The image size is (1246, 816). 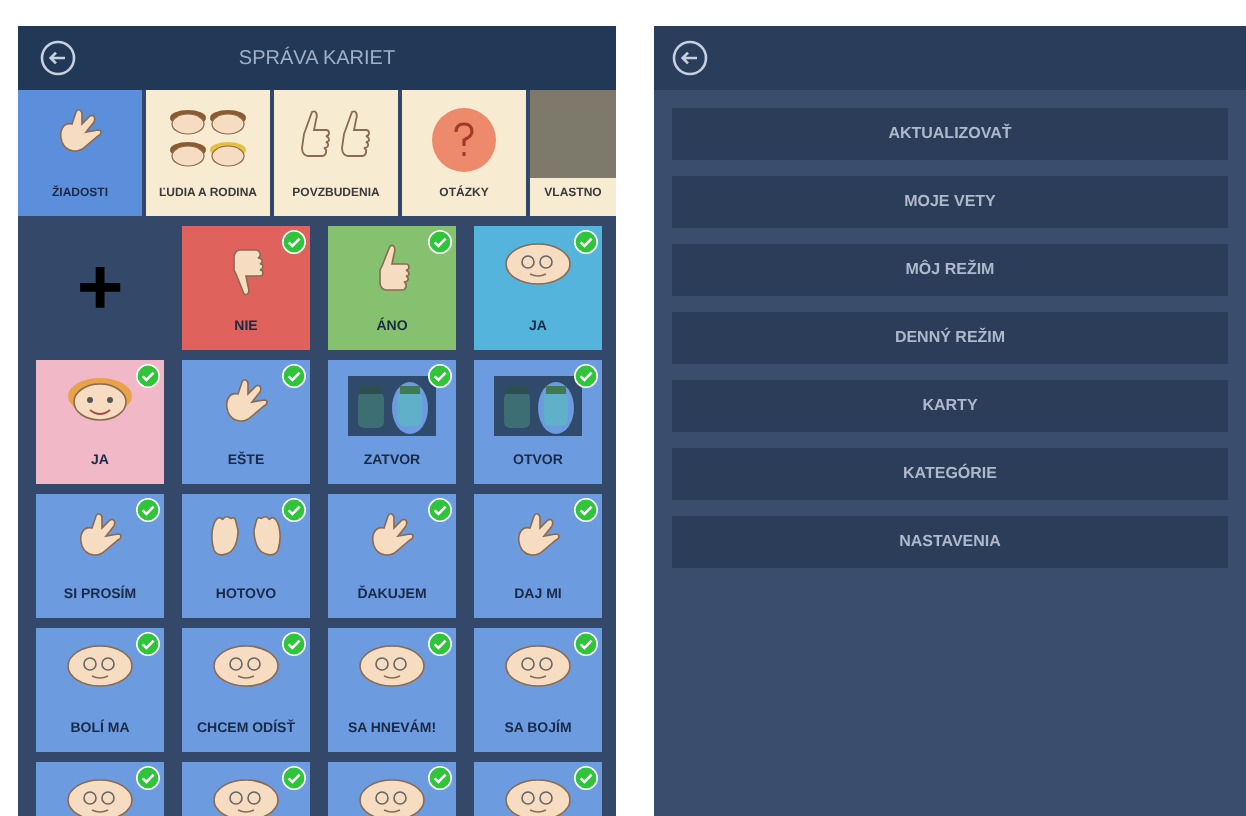 What do you see at coordinates (950, 542) in the screenshot?
I see `menu-button: NASTAVENIA` at bounding box center [950, 542].